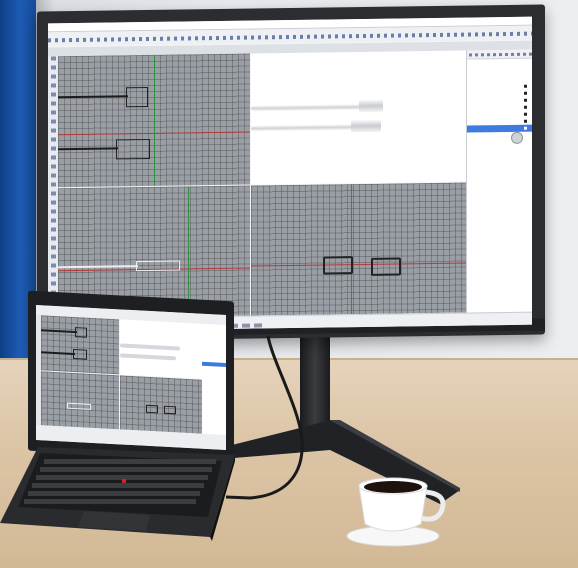  I want to click on laptop-viewport-front, so click(80, 400).